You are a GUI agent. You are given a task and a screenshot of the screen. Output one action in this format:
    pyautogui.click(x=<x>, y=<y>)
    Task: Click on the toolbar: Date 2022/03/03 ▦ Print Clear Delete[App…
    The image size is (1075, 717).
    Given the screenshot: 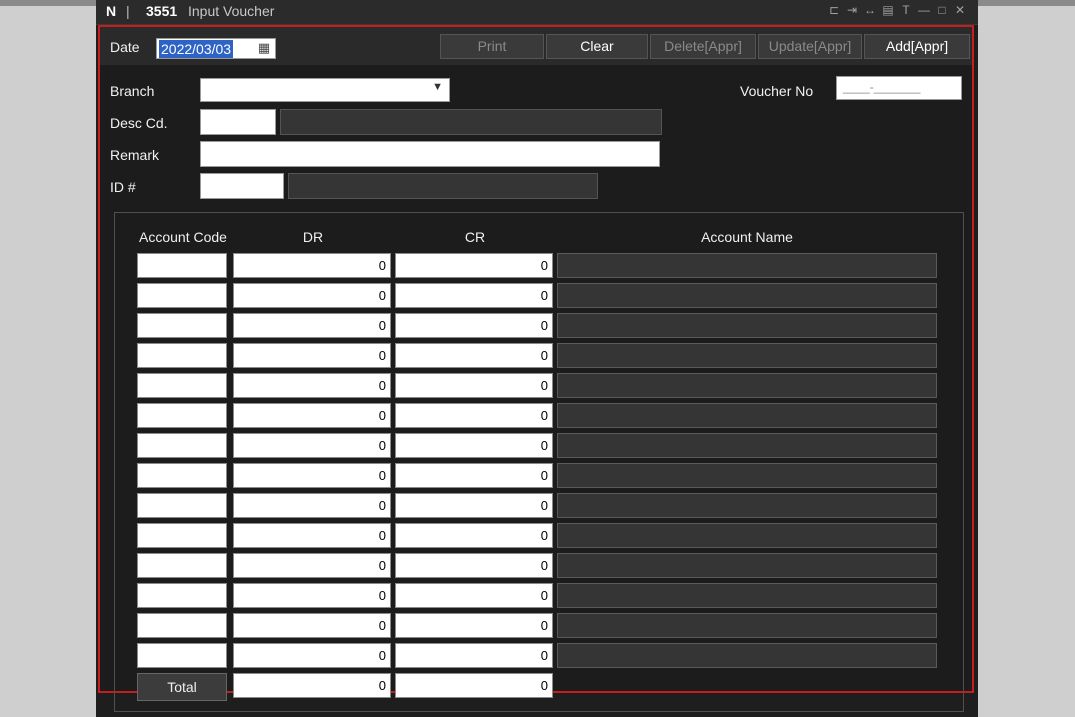 What is the action you would take?
    pyautogui.click(x=536, y=46)
    